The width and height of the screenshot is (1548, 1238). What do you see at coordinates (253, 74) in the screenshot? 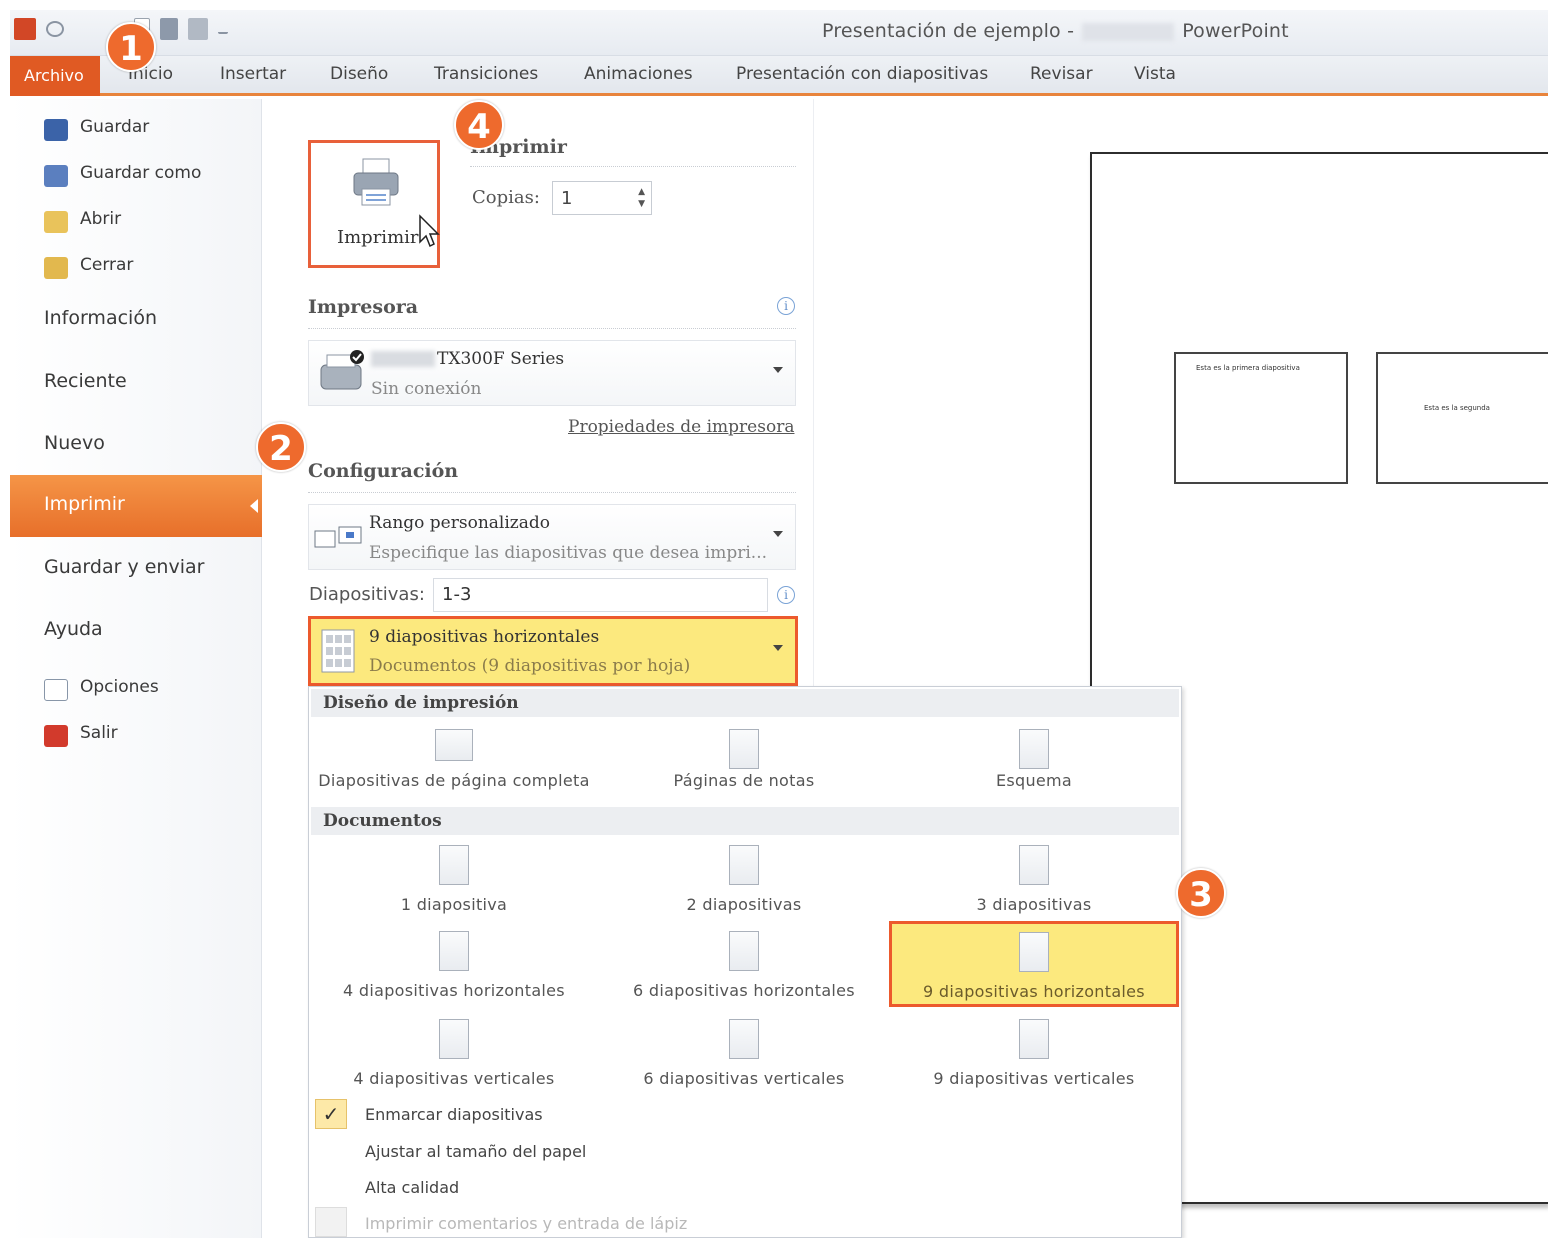
I see `tab-insertar: Insertar` at bounding box center [253, 74].